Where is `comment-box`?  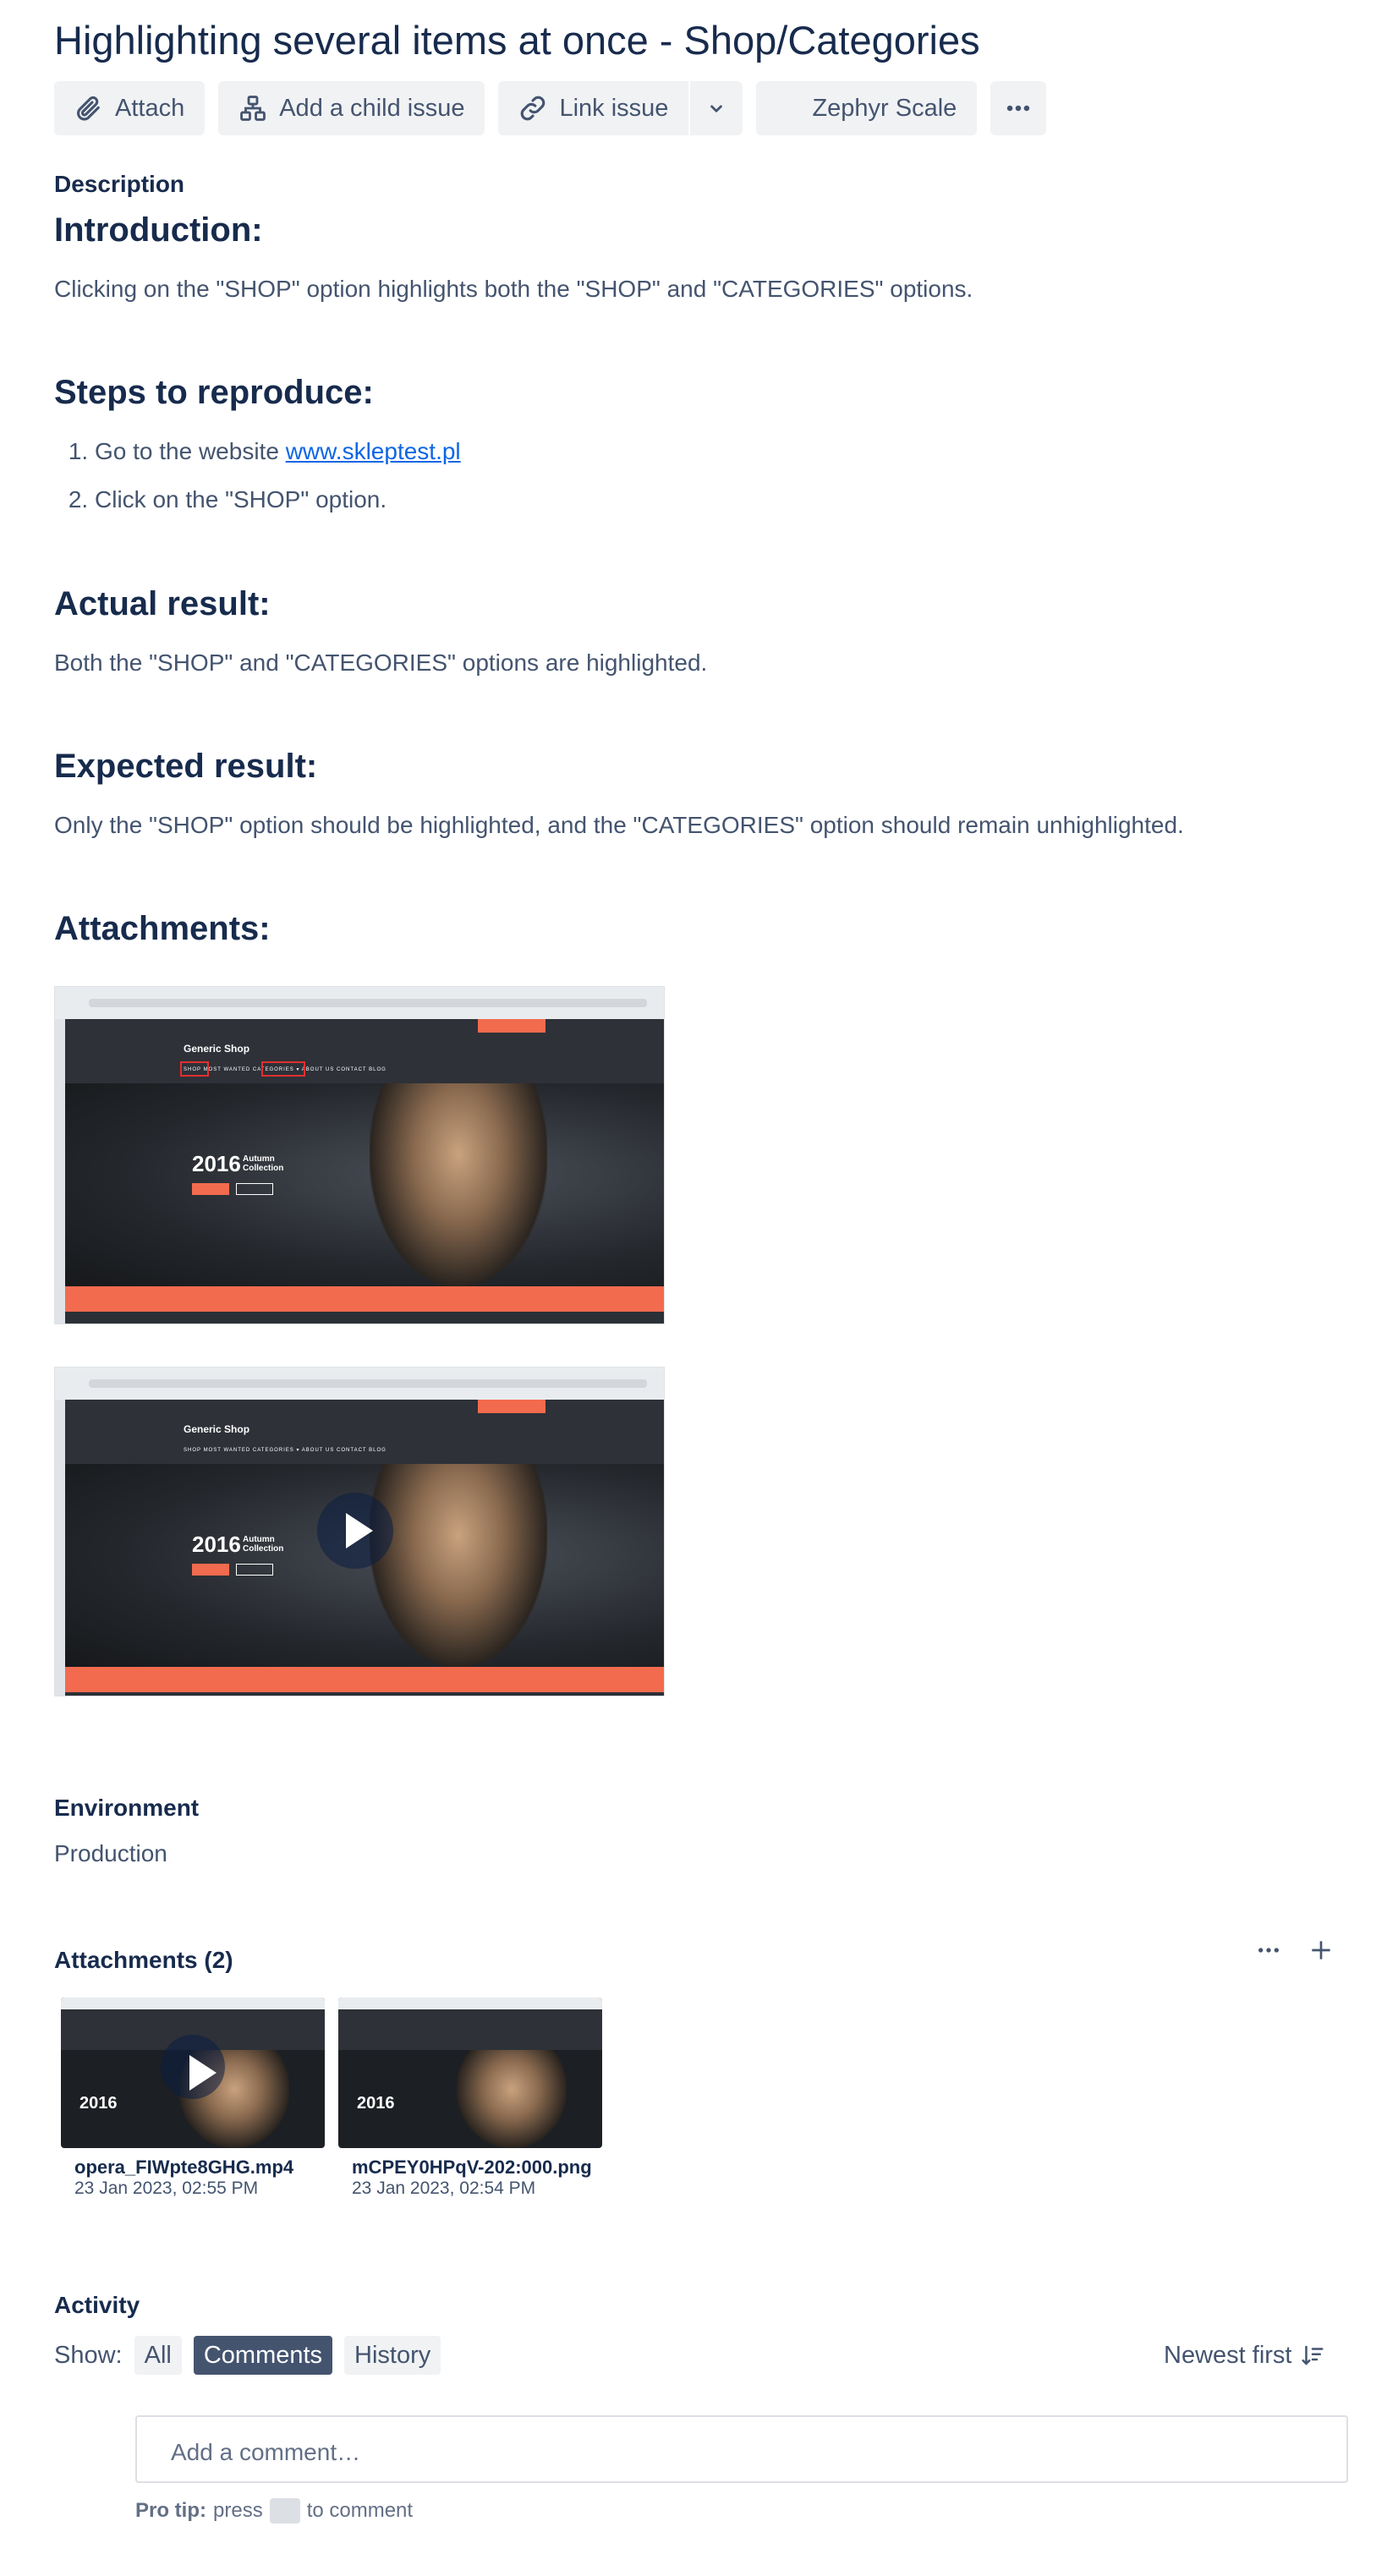 comment-box is located at coordinates (741, 2449).